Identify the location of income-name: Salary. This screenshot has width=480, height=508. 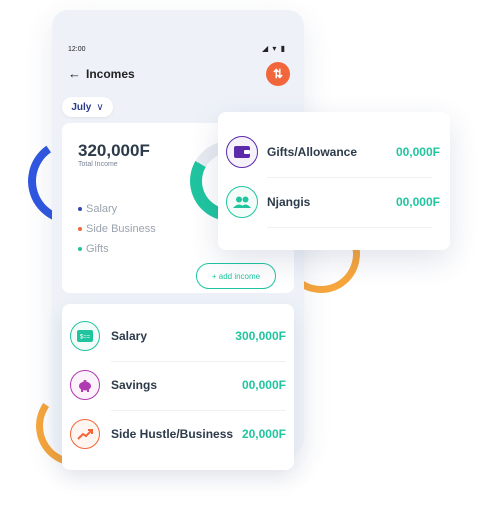
(129, 336).